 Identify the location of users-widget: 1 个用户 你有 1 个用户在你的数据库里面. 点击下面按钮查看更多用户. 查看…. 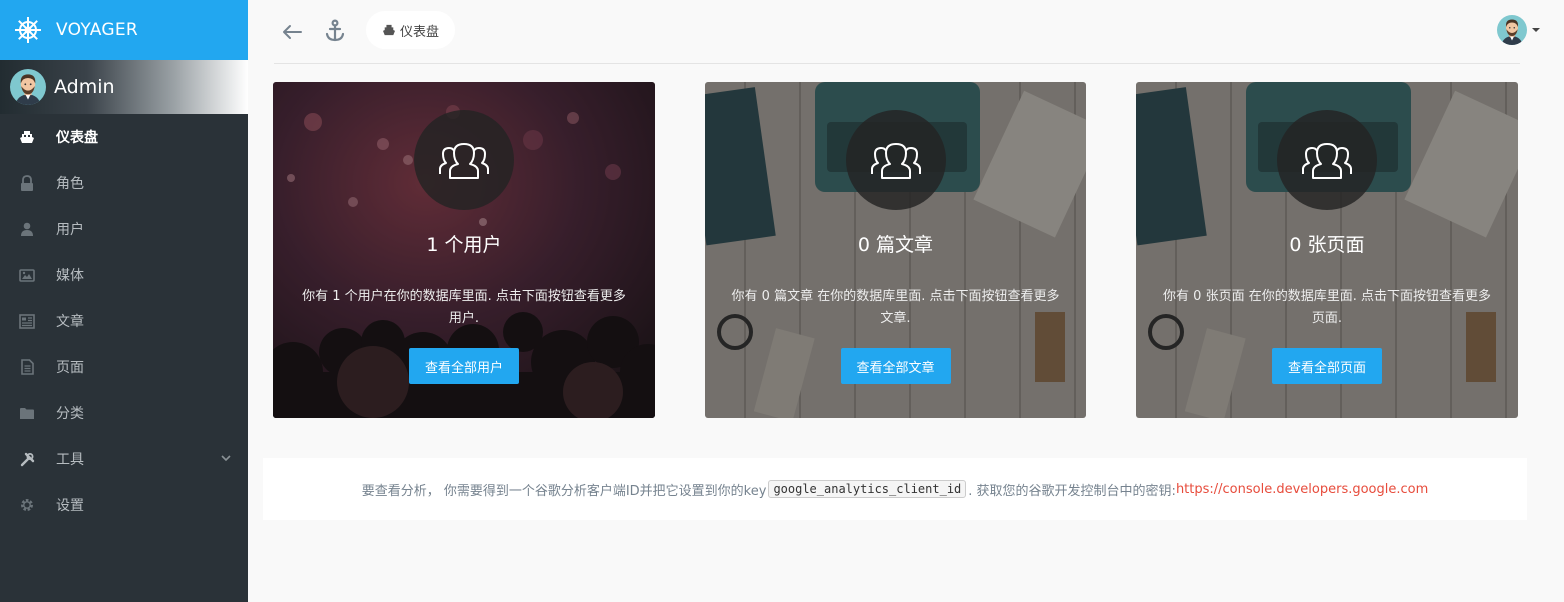
(464, 250).